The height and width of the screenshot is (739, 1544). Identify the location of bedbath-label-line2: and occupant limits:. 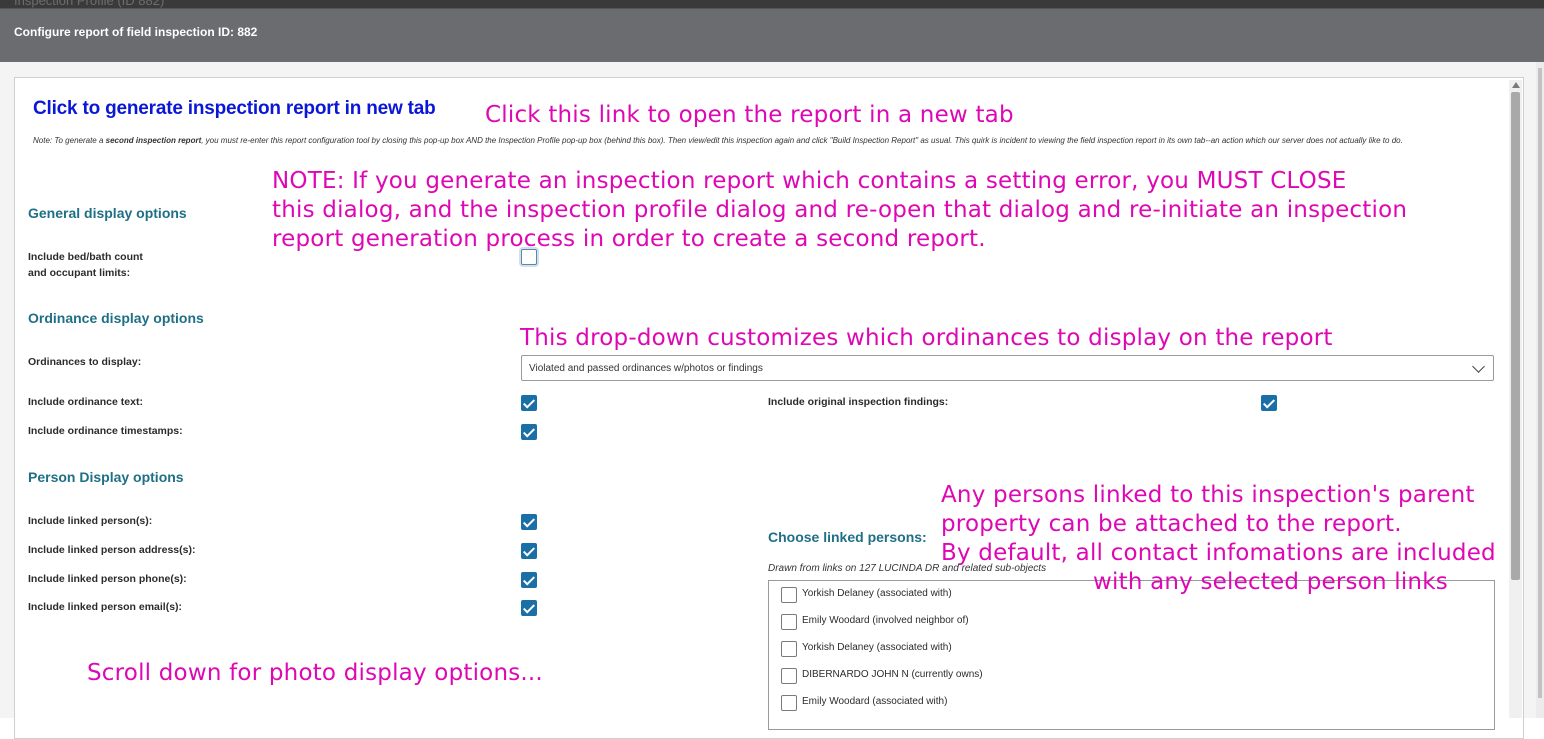
(79, 273).